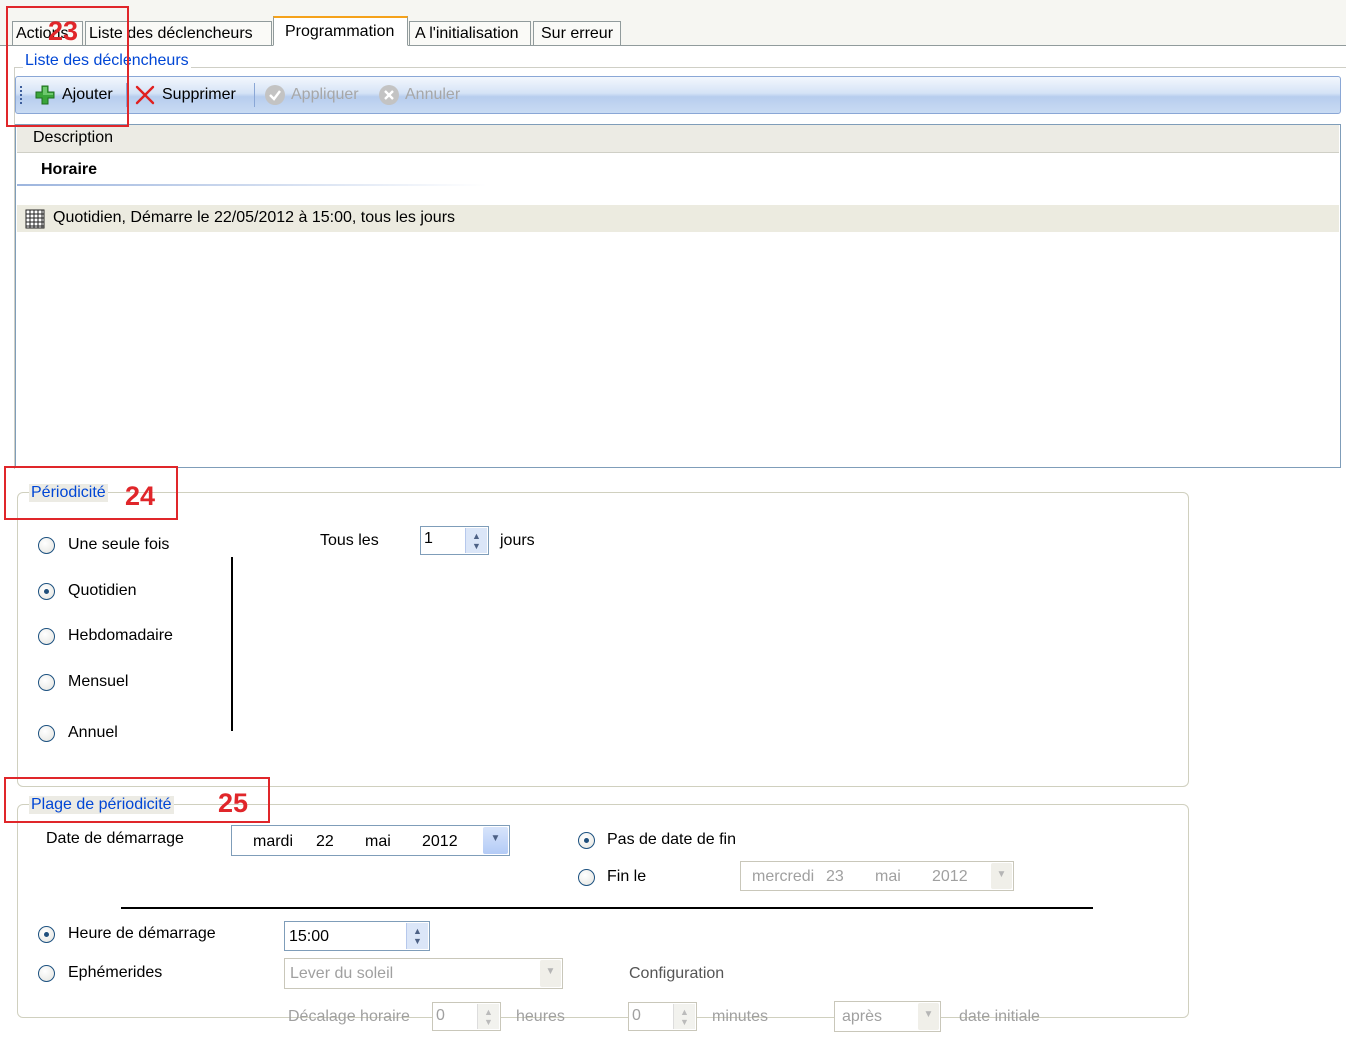 The image size is (1346, 1049). What do you see at coordinates (69, 169) in the screenshot?
I see `grid-group-header: Horaire` at bounding box center [69, 169].